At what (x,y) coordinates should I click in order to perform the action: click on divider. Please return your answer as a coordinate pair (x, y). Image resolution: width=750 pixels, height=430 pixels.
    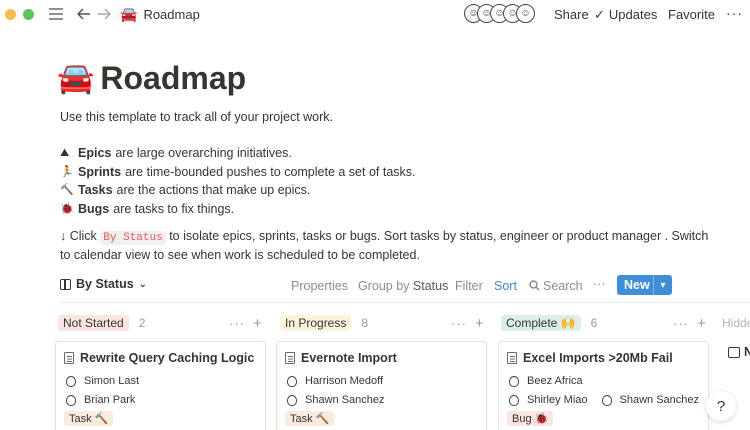
    Looking at the image, I should click on (405, 302).